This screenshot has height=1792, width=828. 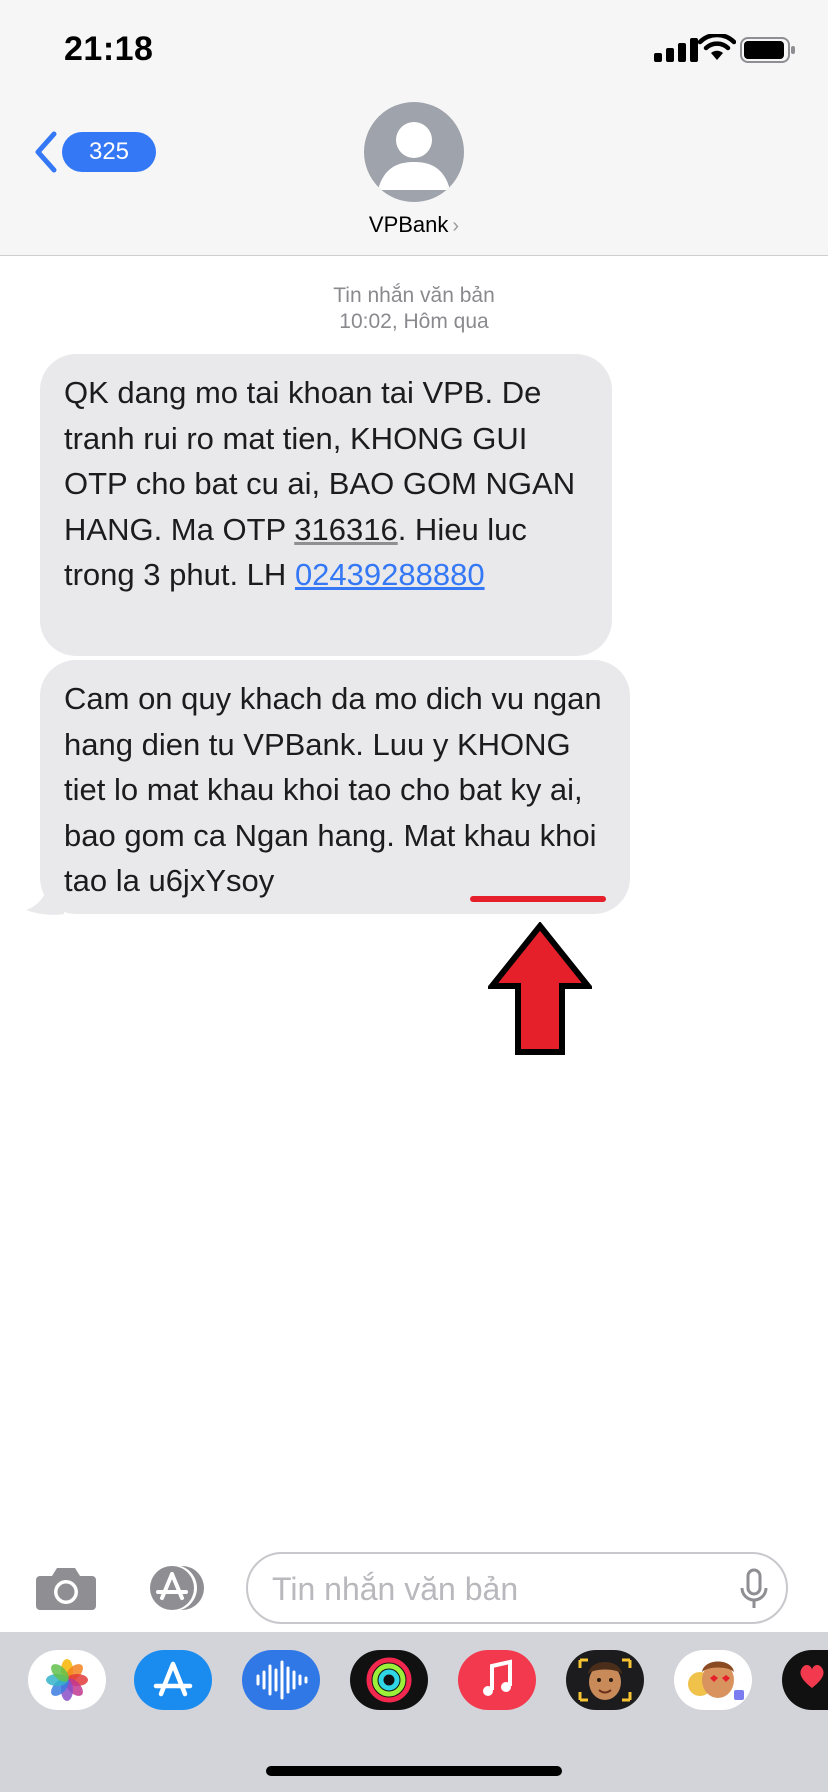 What do you see at coordinates (538, 899) in the screenshot?
I see `red-underline-annotation` at bounding box center [538, 899].